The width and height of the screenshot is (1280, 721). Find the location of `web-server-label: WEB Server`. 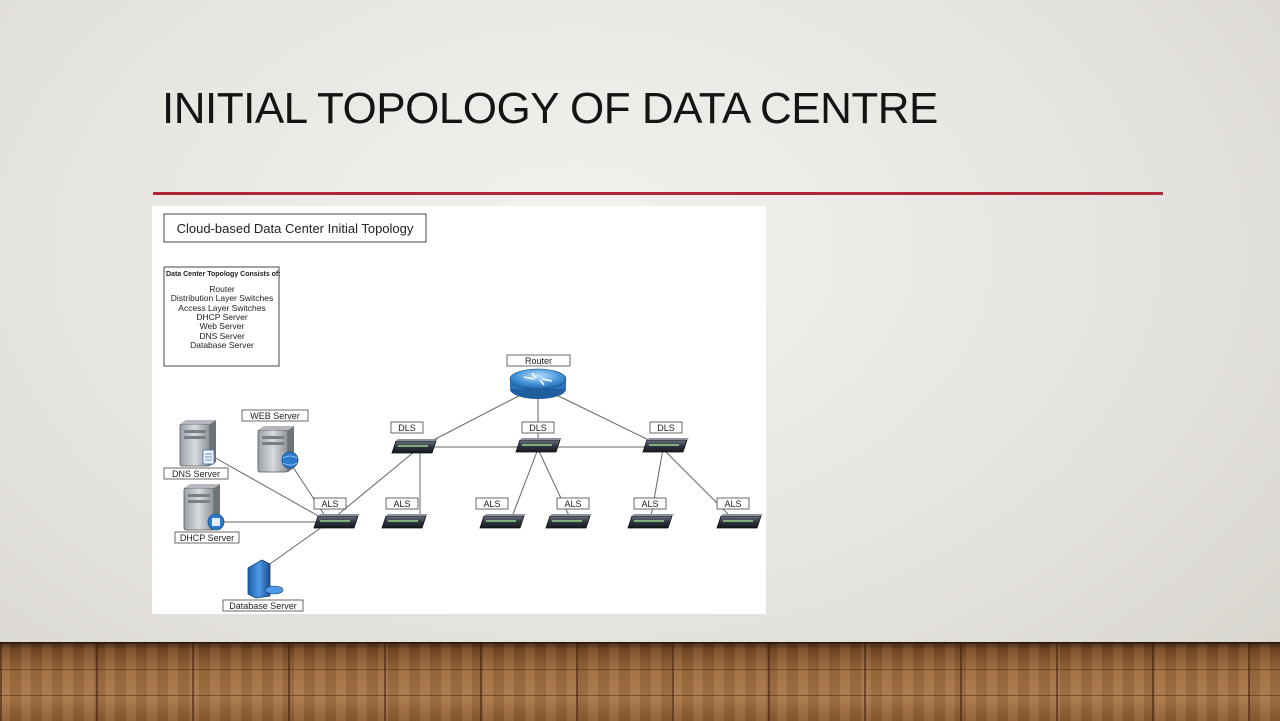

web-server-label: WEB Server is located at coordinates (275, 416).